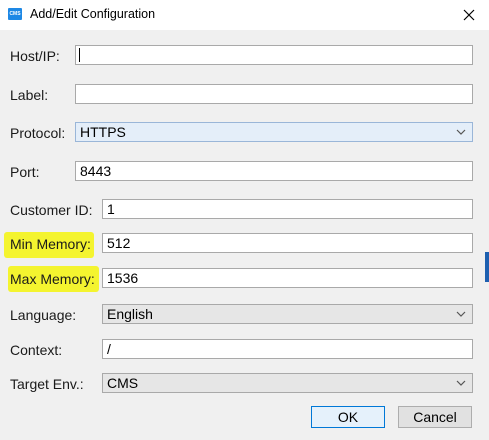 The height and width of the screenshot is (440, 489). Describe the element at coordinates (487, 267) in the screenshot. I see `window-edge-accent` at that location.